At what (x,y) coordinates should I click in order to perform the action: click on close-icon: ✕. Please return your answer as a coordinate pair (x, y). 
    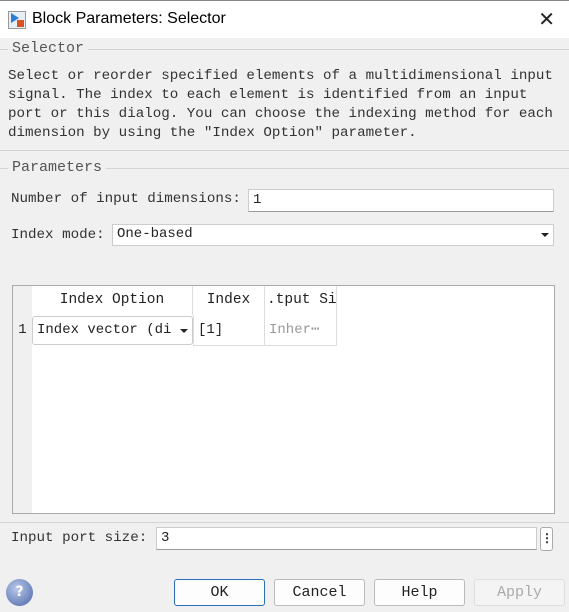
    Looking at the image, I should click on (546, 19).